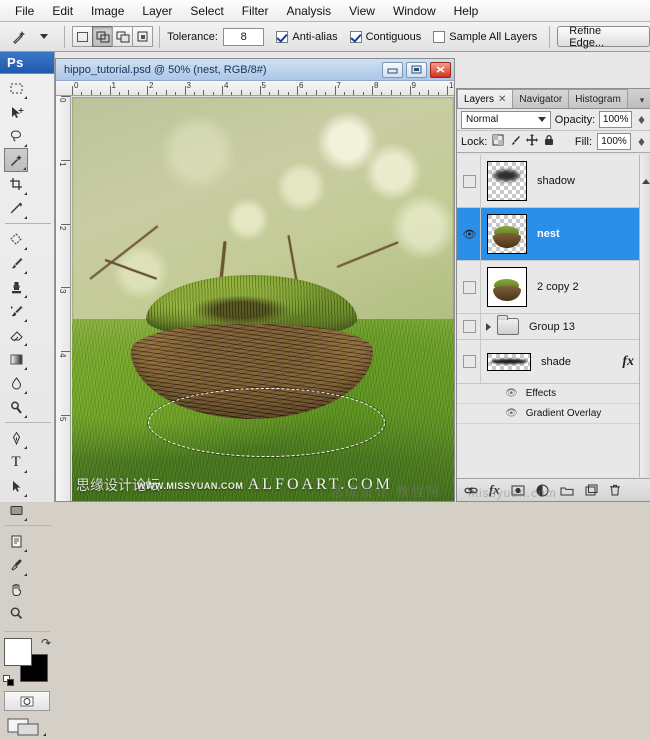  I want to click on type-icon: T, so click(16, 462).